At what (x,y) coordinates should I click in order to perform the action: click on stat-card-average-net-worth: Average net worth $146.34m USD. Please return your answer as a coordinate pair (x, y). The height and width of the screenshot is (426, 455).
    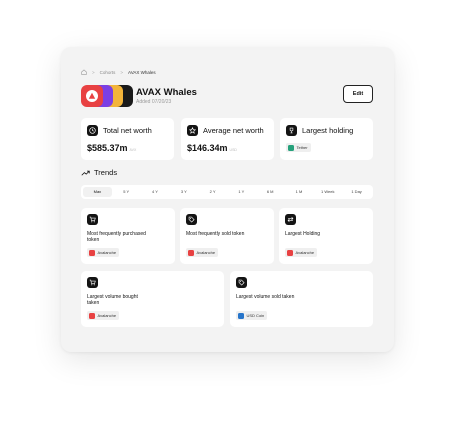
    Looking at the image, I should click on (227, 139).